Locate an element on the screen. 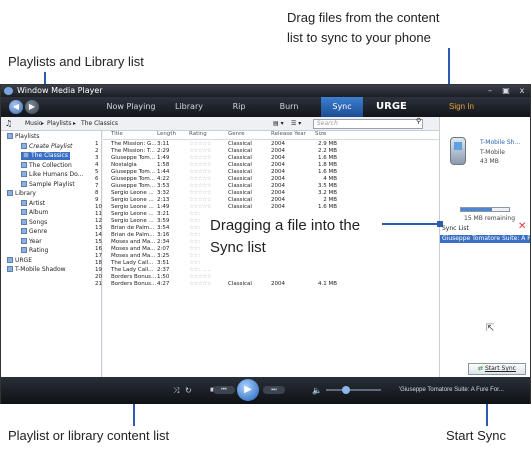 The width and height of the screenshot is (531, 460). tab-rip: Rip is located at coordinates (239, 107).